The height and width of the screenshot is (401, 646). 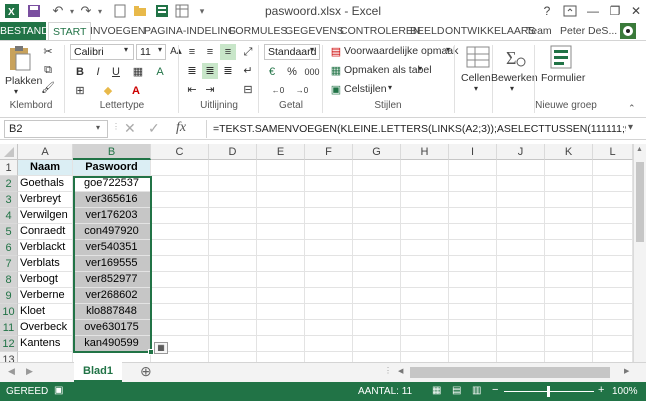 I want to click on text-color-icon: A, so click(x=136, y=91).